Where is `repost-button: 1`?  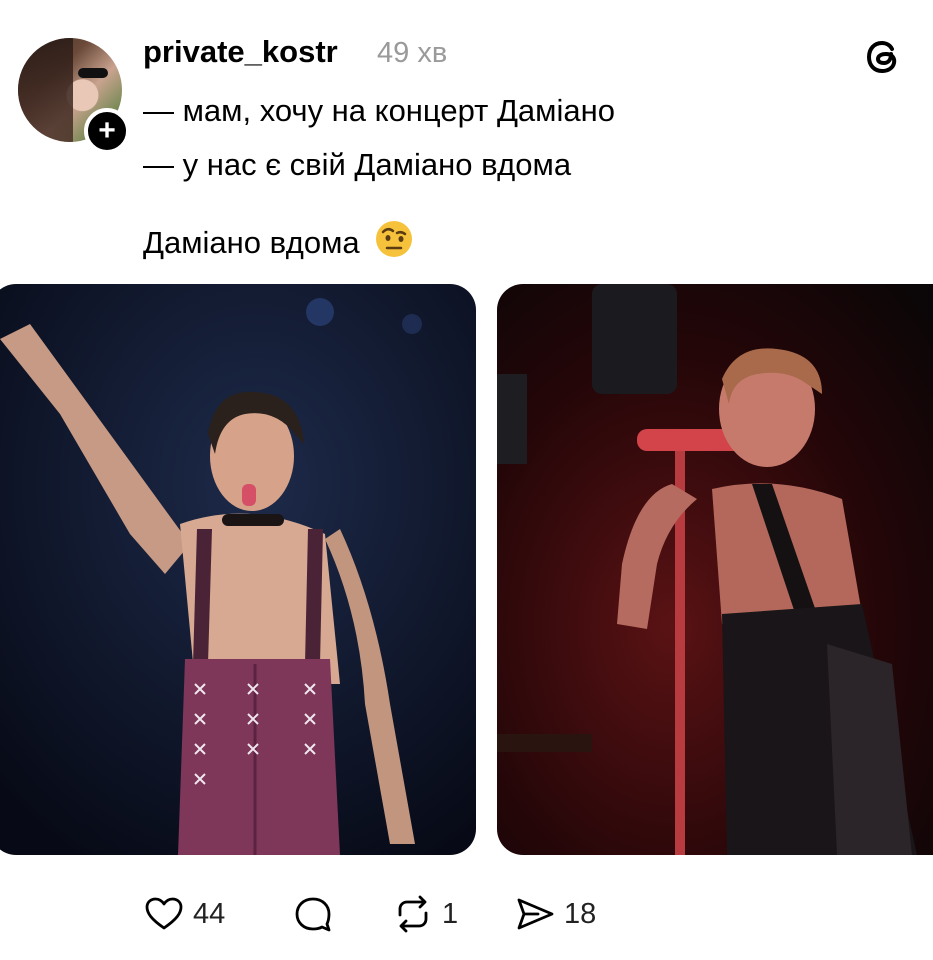 repost-button: 1 is located at coordinates (425, 914).